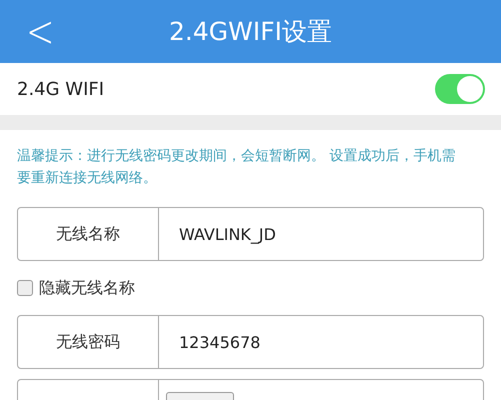 The width and height of the screenshot is (501, 400). I want to click on field-label: 无线密码, so click(88, 341).